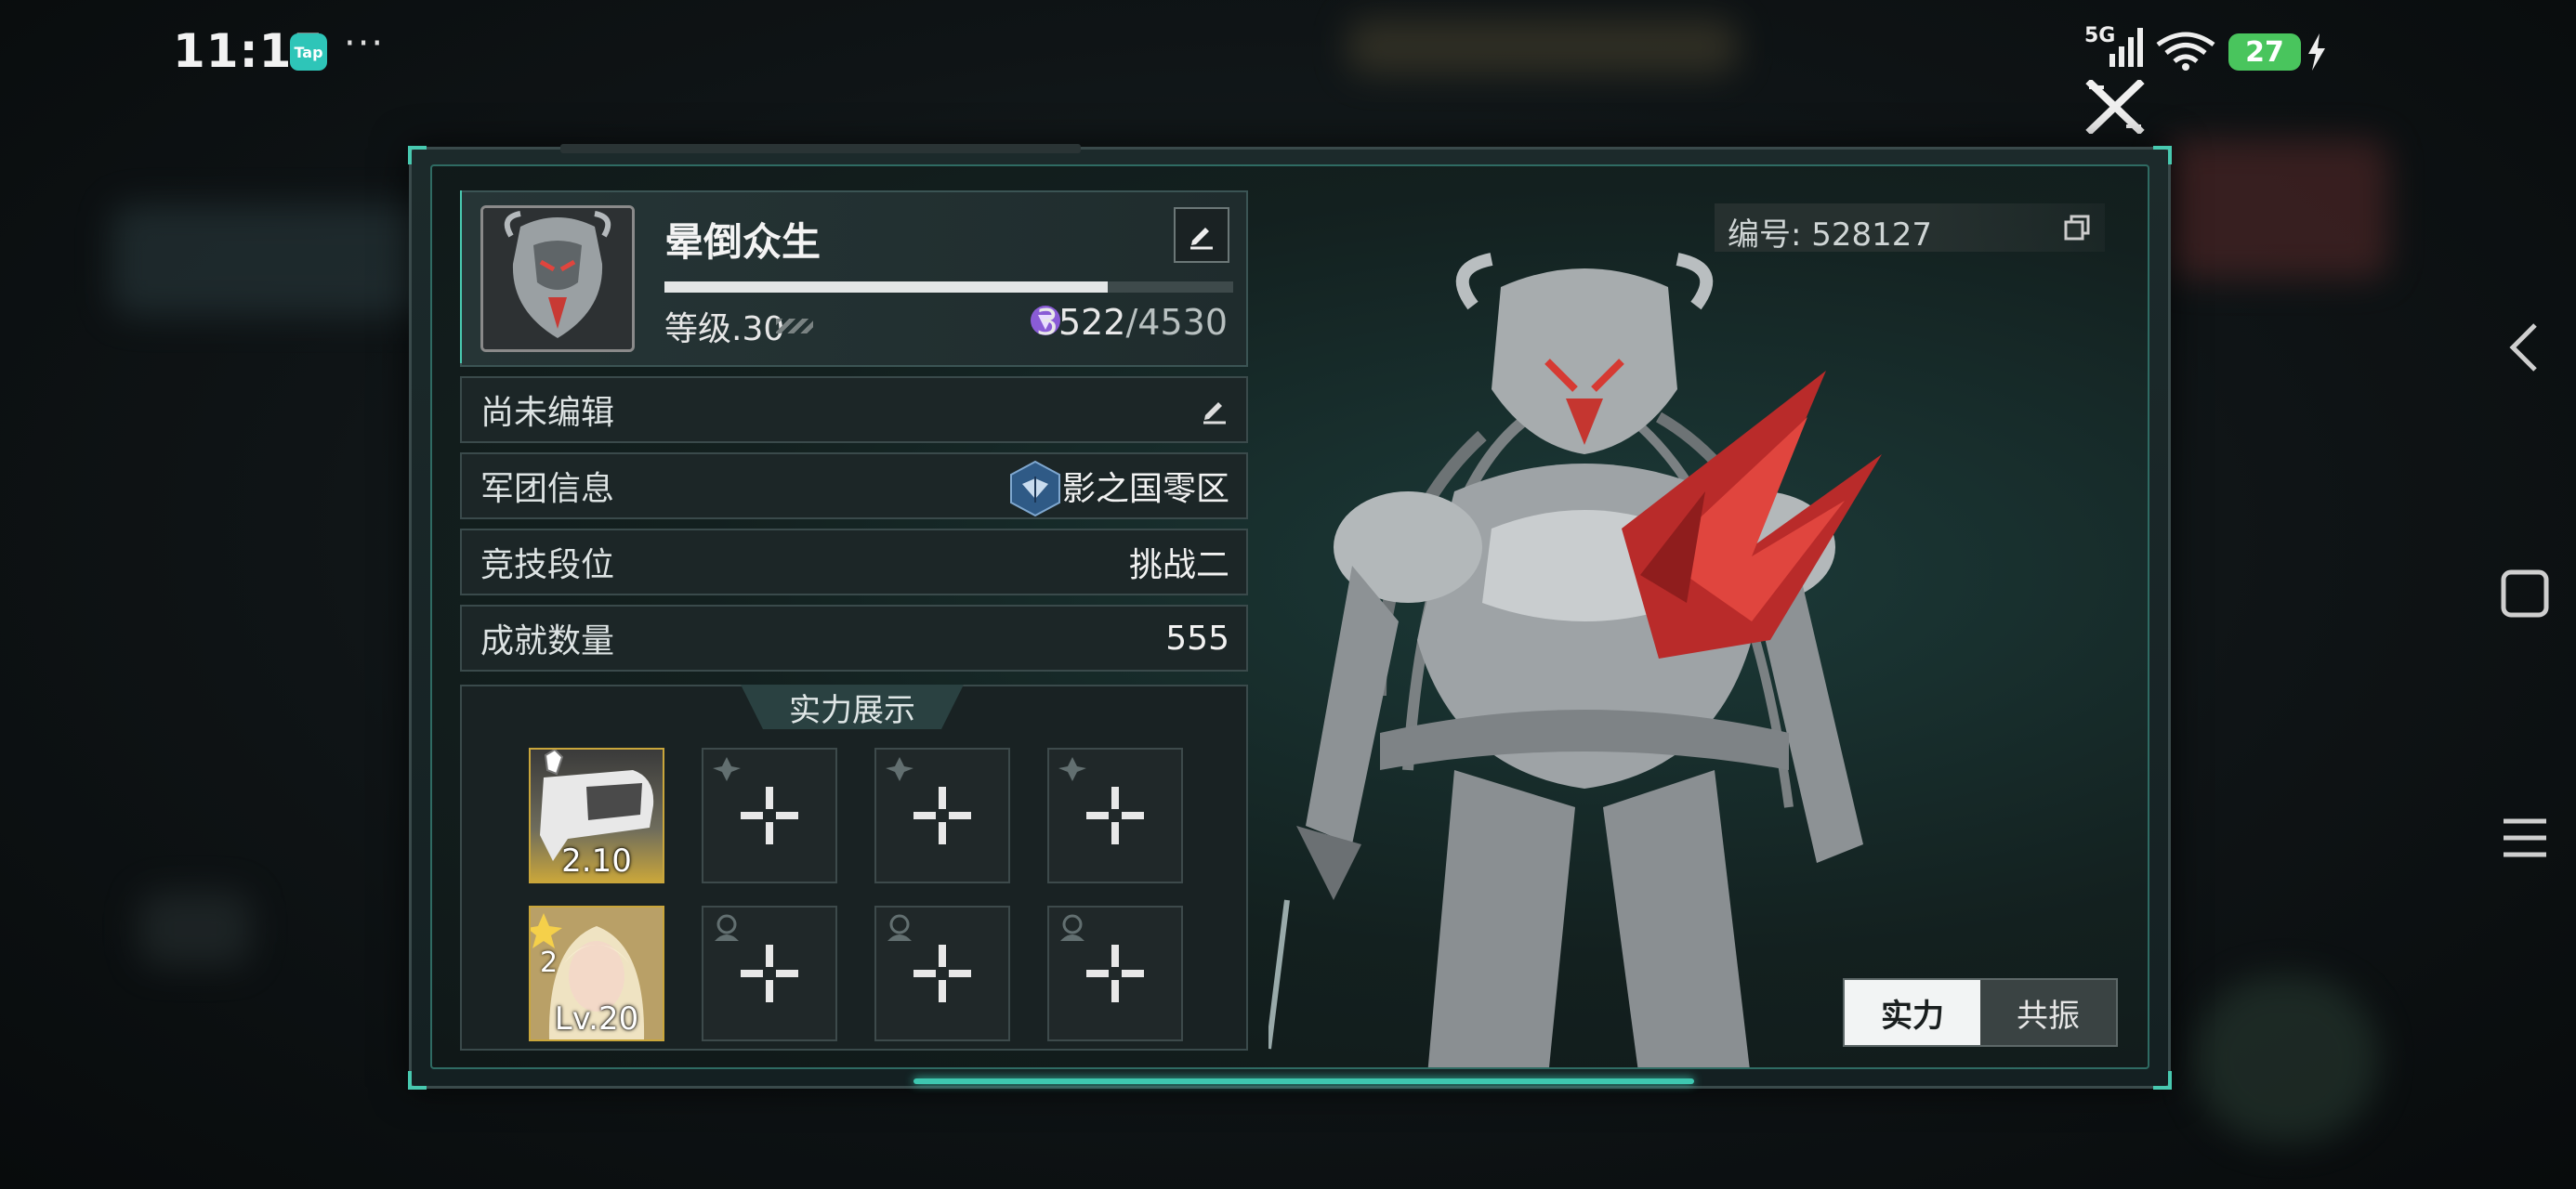  What do you see at coordinates (852, 707) in the screenshot?
I see `showcase-title: 实力展示` at bounding box center [852, 707].